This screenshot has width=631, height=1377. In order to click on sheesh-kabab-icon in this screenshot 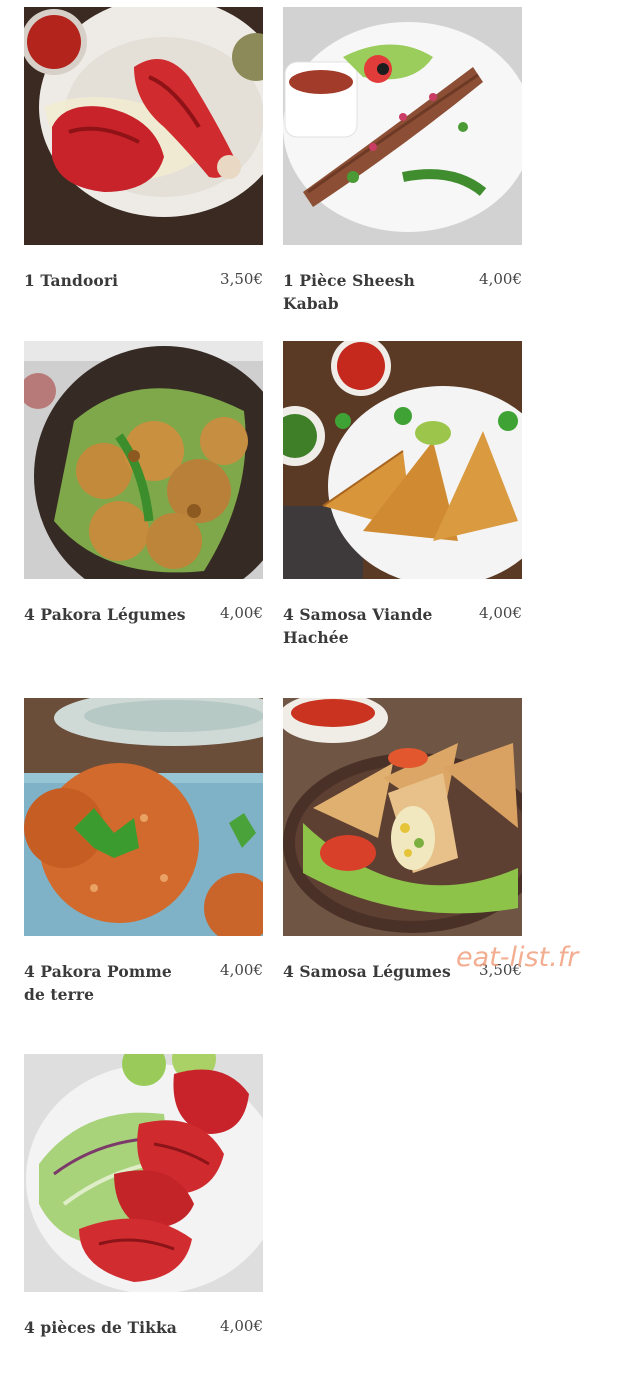, I will do `click(402, 126)`.